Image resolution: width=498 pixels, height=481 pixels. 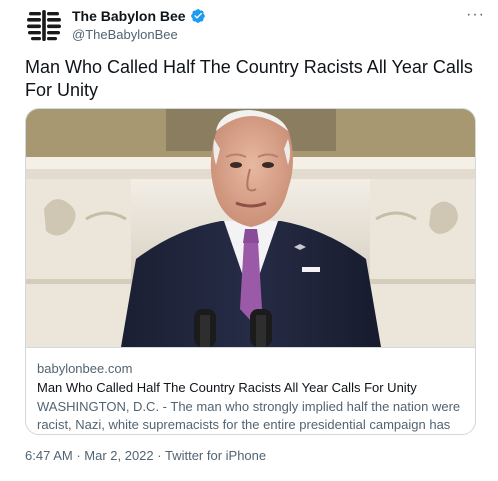 I want to click on tweet-header: The Babylon Bee @TheBabylonBee ···, so click(x=255, y=26).